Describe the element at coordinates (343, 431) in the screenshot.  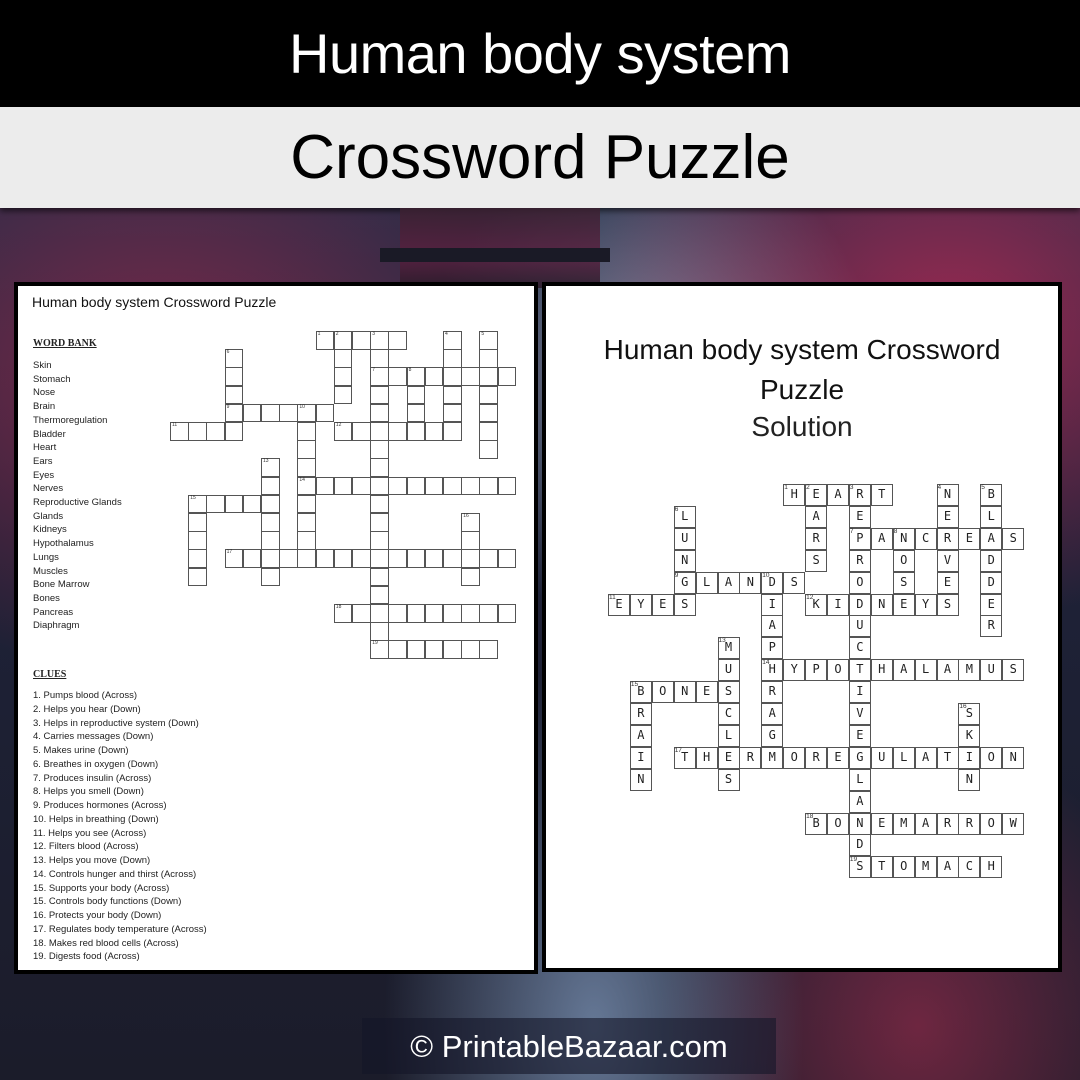
I see `puzzle-cell: 12` at that location.